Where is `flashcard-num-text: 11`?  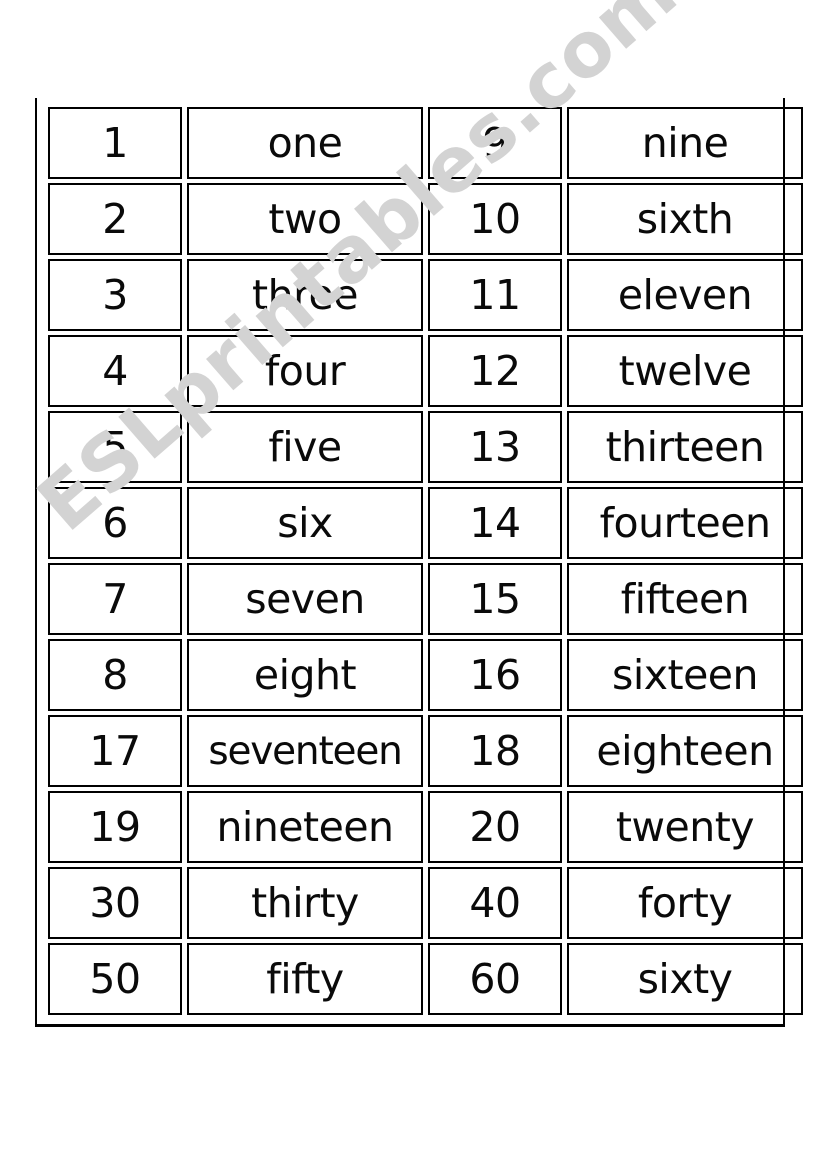
flashcard-num-text: 11 is located at coordinates (495, 294).